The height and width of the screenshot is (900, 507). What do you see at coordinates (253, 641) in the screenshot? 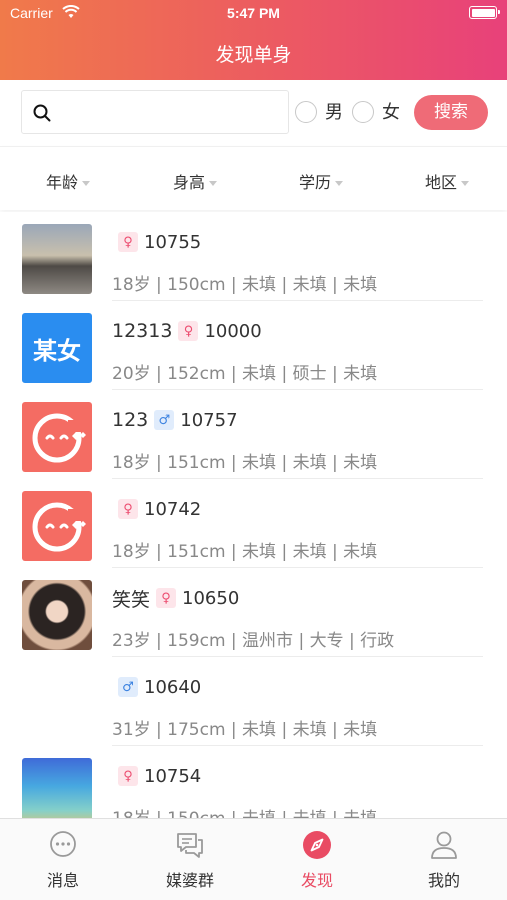
I see `user-details: 23岁 | 159cm | 温州市 | 大专 | 行政` at bounding box center [253, 641].